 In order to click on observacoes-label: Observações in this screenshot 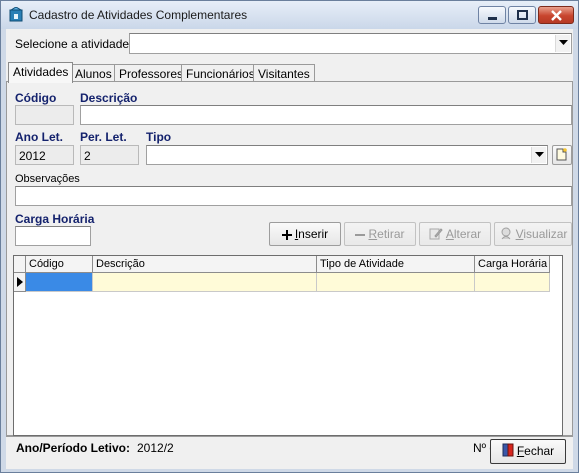, I will do `click(47, 179)`.